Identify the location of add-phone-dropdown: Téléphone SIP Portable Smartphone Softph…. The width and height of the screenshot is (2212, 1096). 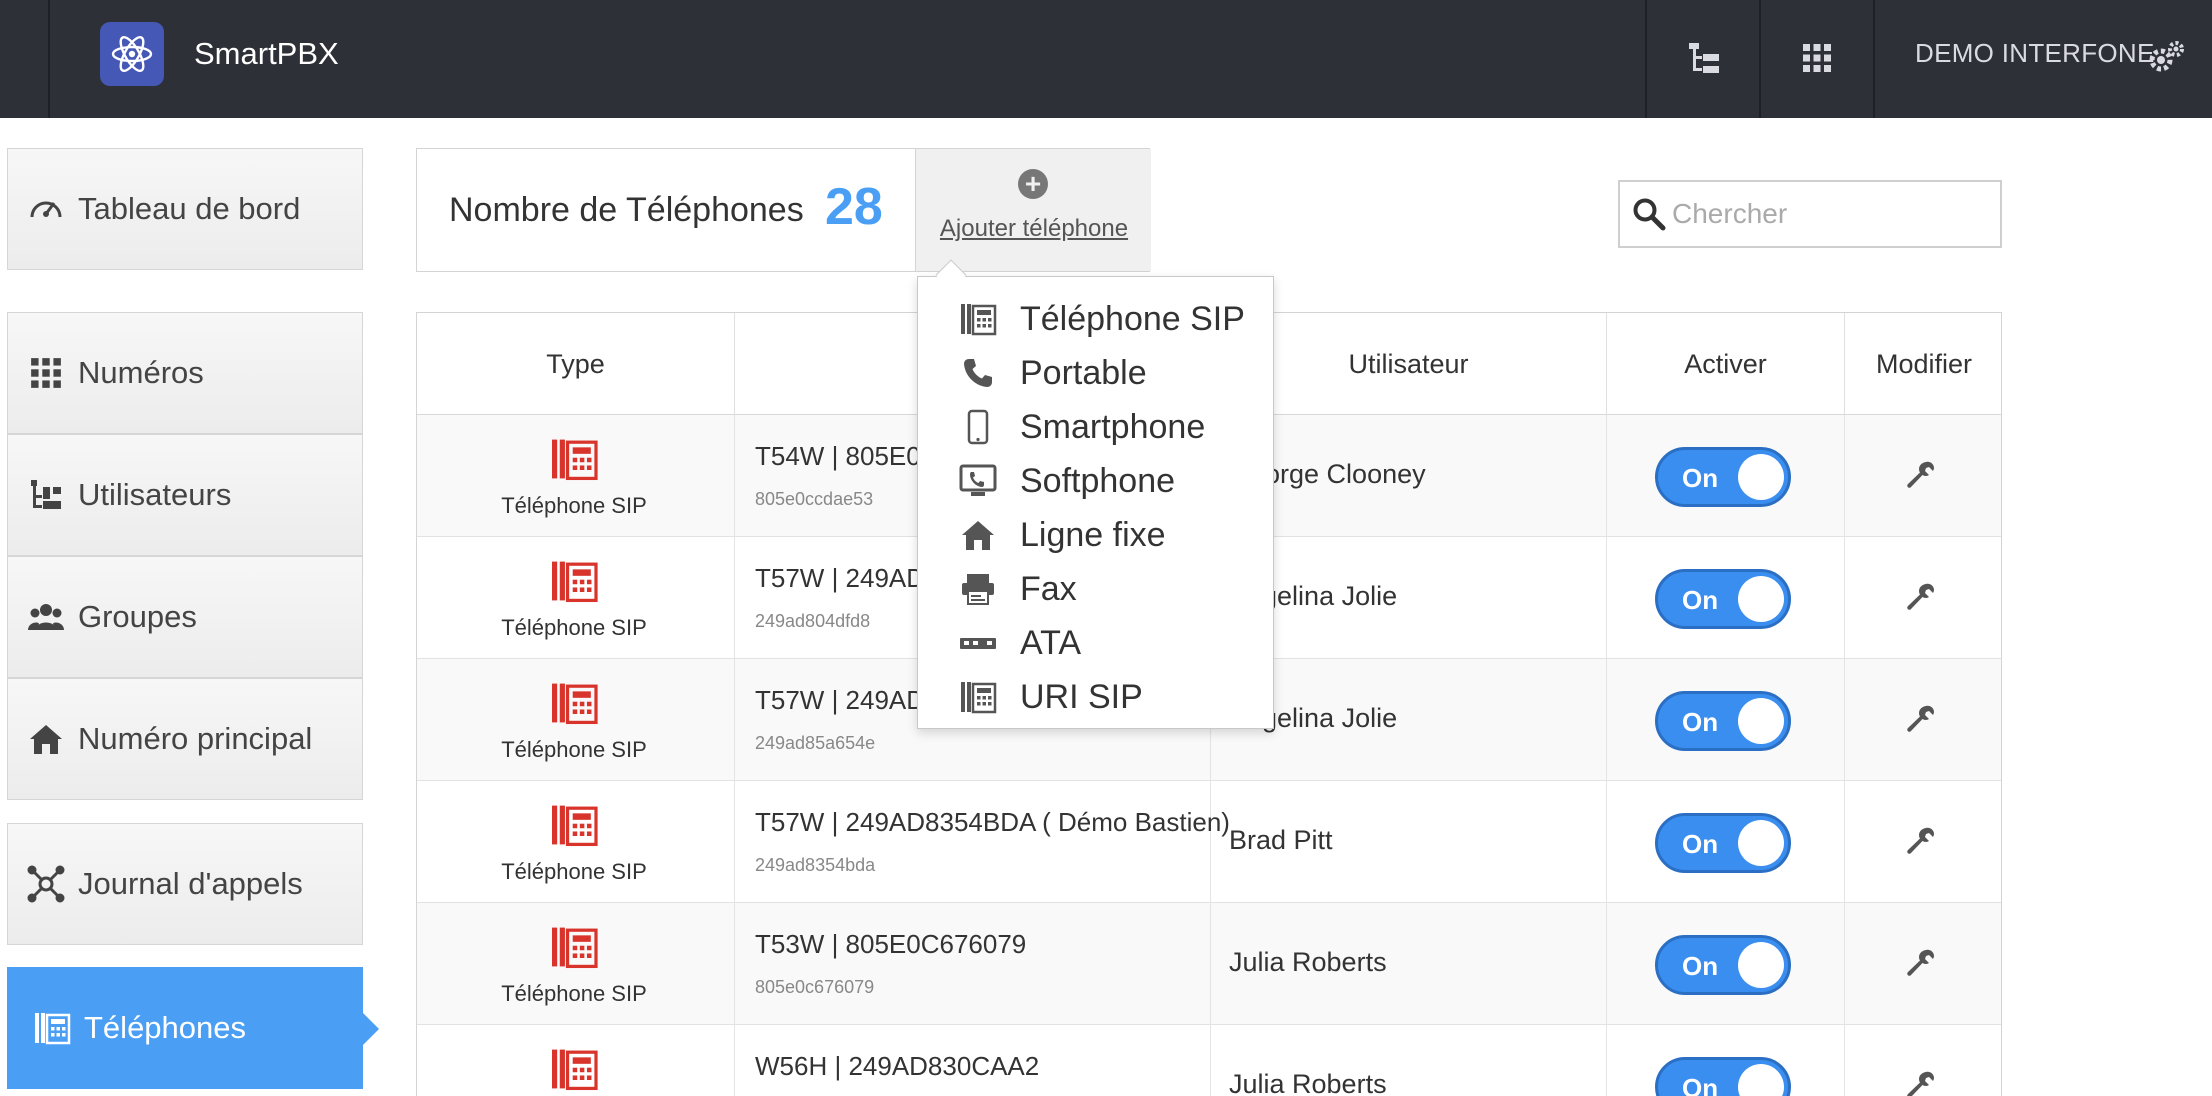
(1095, 502).